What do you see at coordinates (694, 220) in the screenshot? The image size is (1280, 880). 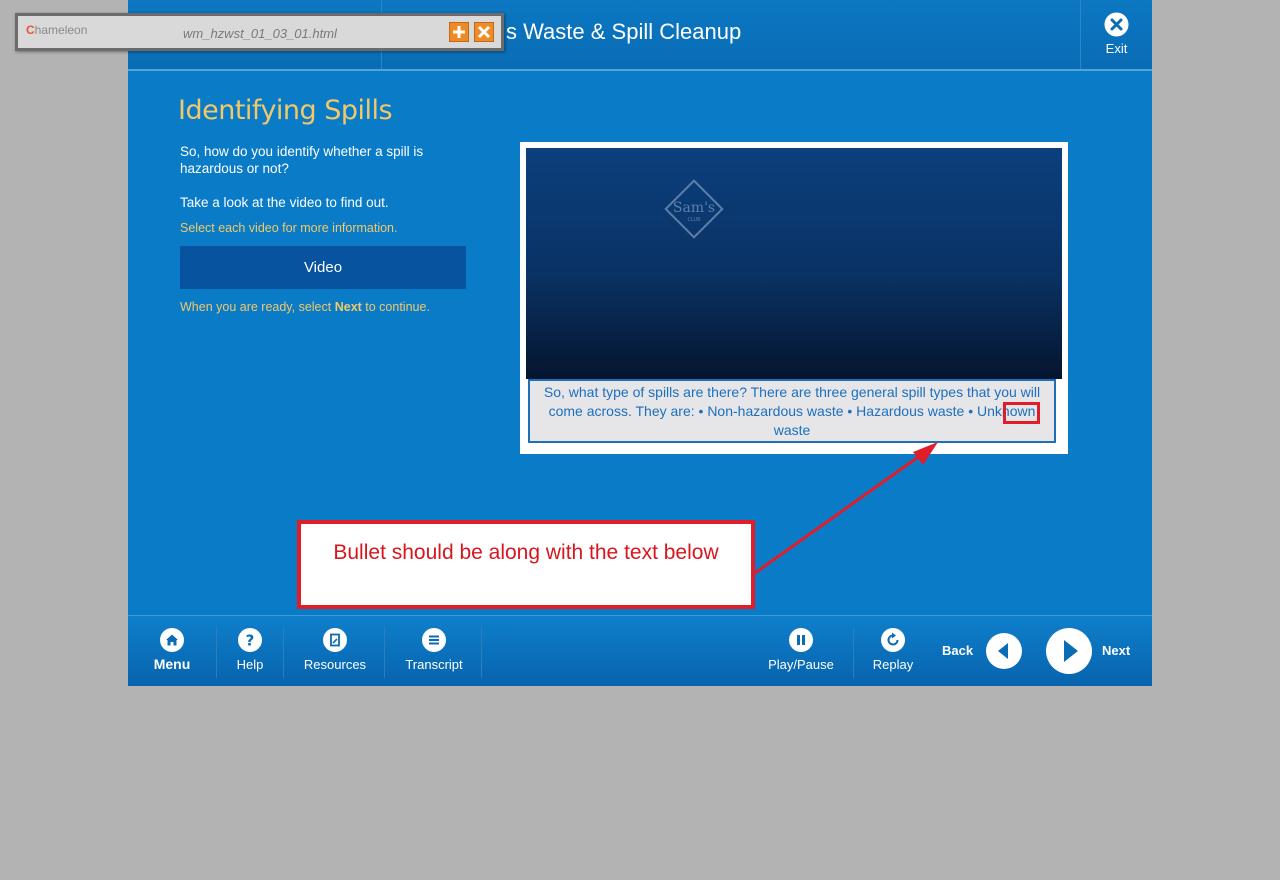 I see `sams-logo-subtext: CLUB` at bounding box center [694, 220].